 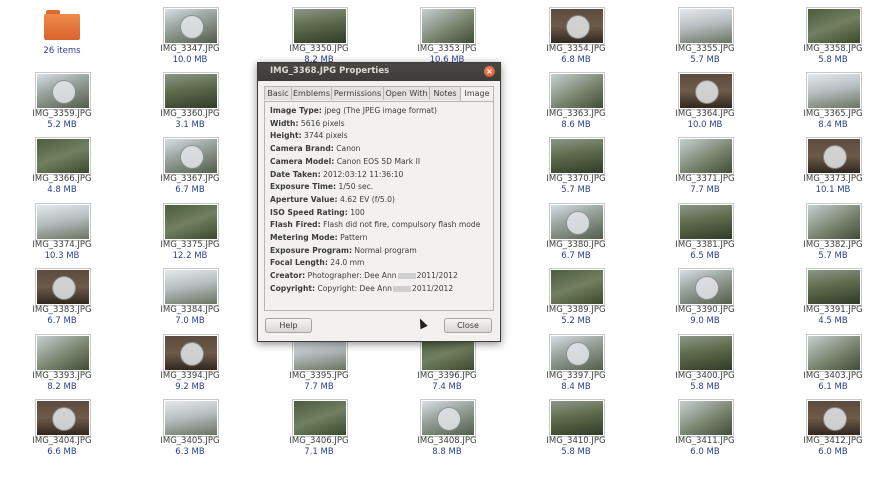 I want to click on file-item: IMG_3382.JPG 5.7 MB, so click(x=833, y=233).